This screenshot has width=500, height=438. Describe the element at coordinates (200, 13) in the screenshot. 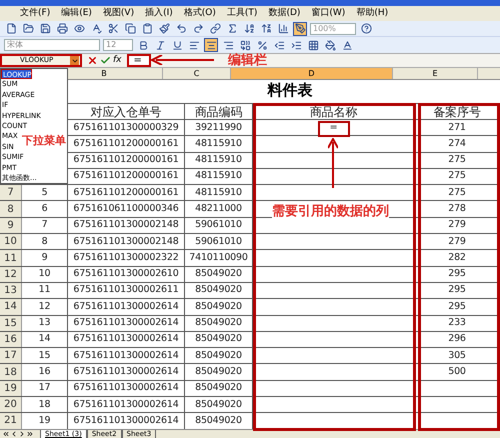

I see `menu-item: 格式(O)` at that location.